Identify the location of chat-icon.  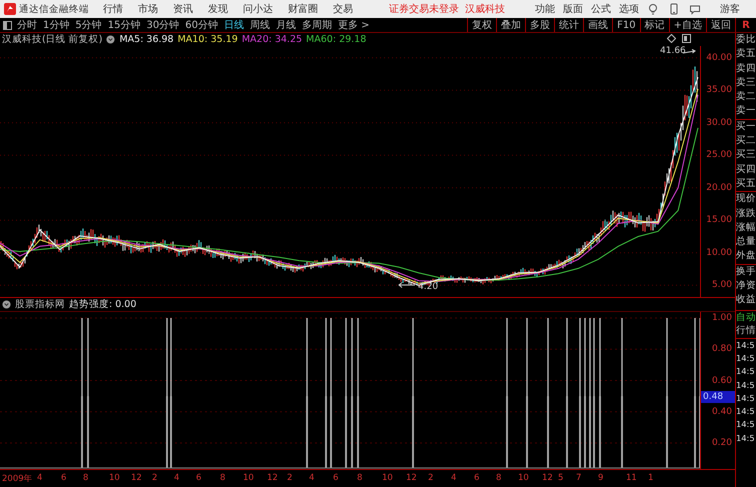
(695, 9).